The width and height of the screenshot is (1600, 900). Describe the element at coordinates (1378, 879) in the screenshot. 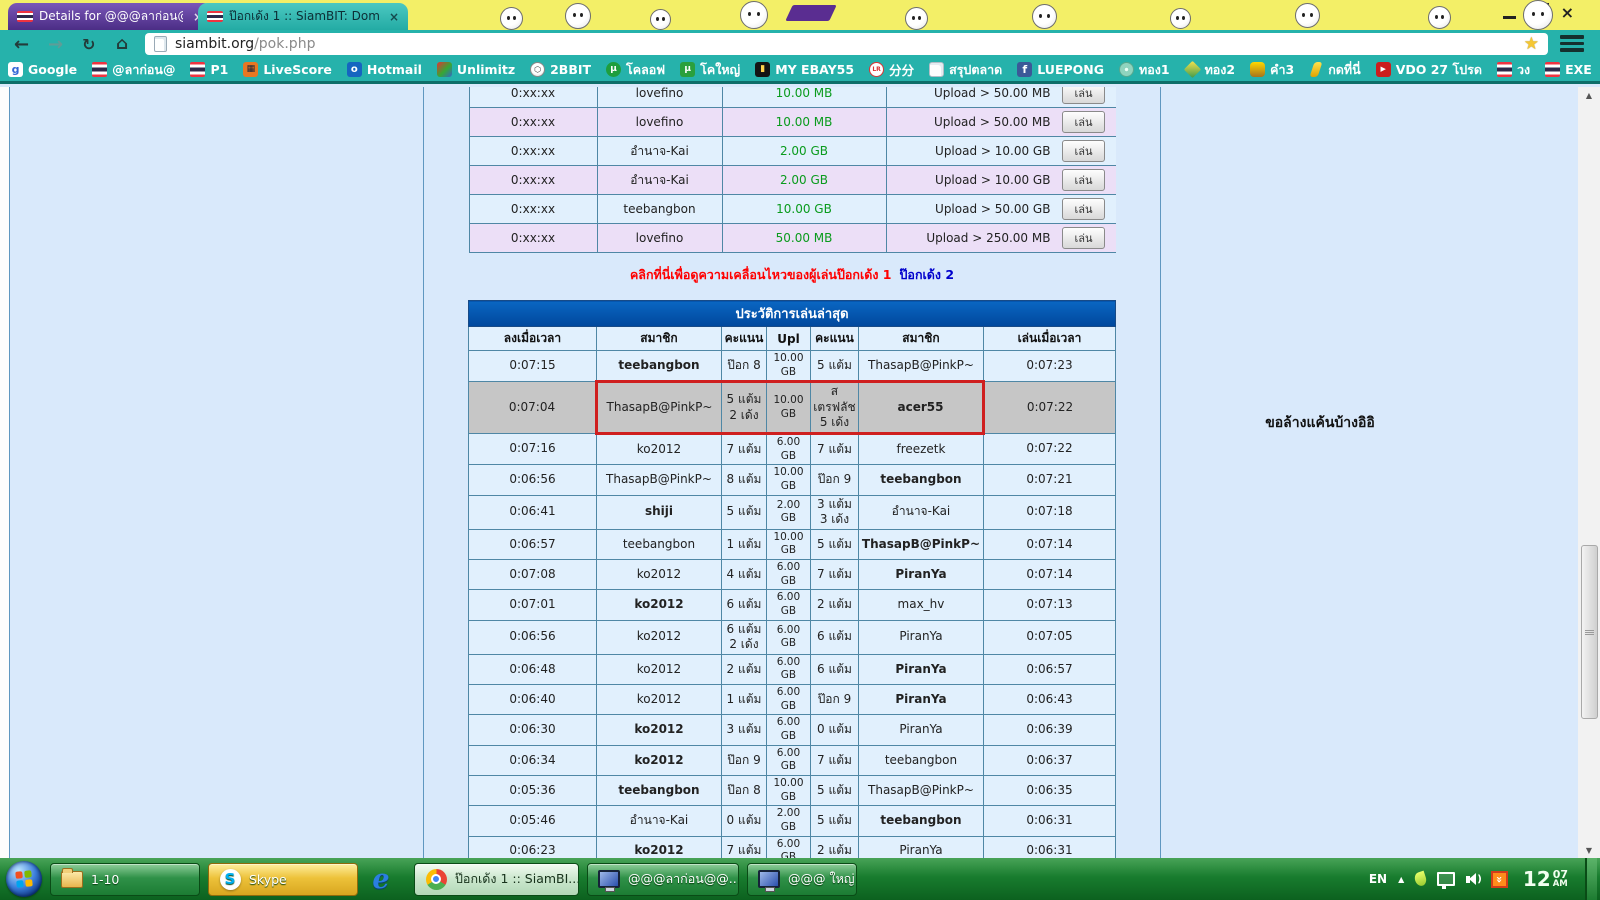

I see `language-indicator: EN` at that location.